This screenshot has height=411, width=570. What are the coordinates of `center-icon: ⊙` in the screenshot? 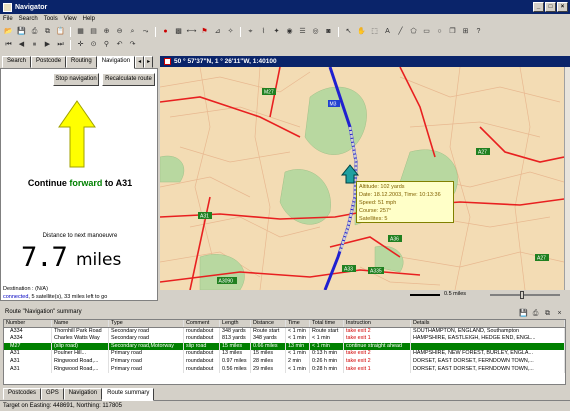 It's located at (93, 44).